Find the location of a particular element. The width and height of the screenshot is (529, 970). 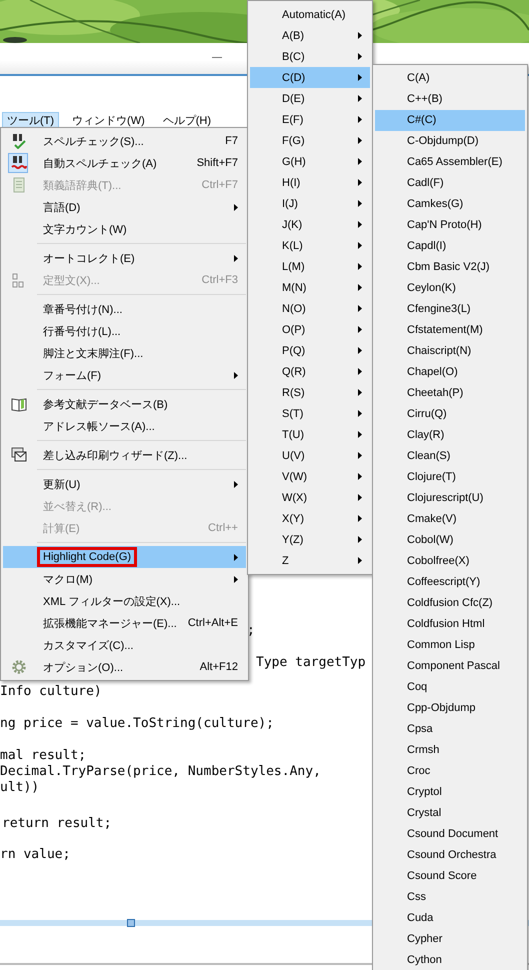

menu-item: Highlight Code(G) is located at coordinates (124, 557).